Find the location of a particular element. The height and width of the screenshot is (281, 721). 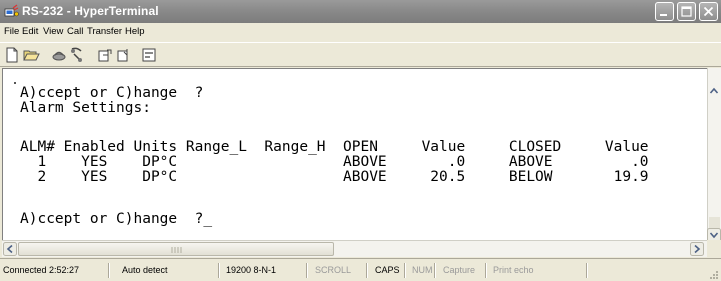

close-button is located at coordinates (708, 11).